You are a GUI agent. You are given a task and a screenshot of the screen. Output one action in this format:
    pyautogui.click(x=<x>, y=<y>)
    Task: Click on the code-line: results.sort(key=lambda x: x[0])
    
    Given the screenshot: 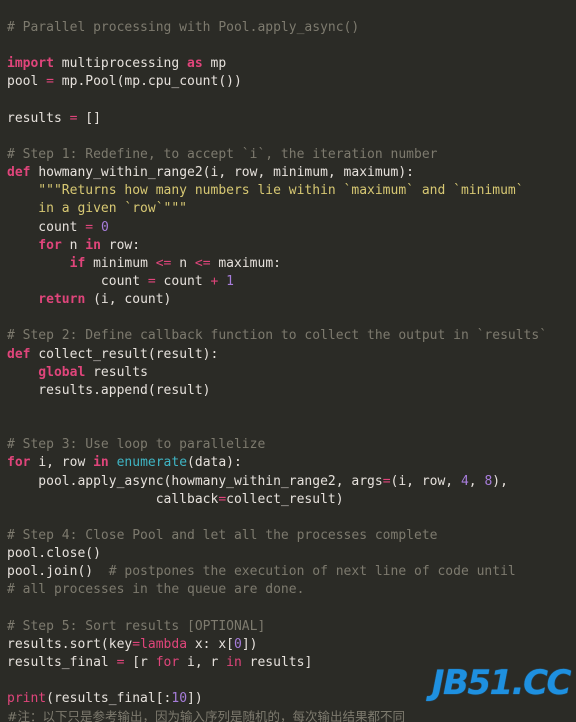 What is the action you would take?
    pyautogui.click(x=132, y=644)
    